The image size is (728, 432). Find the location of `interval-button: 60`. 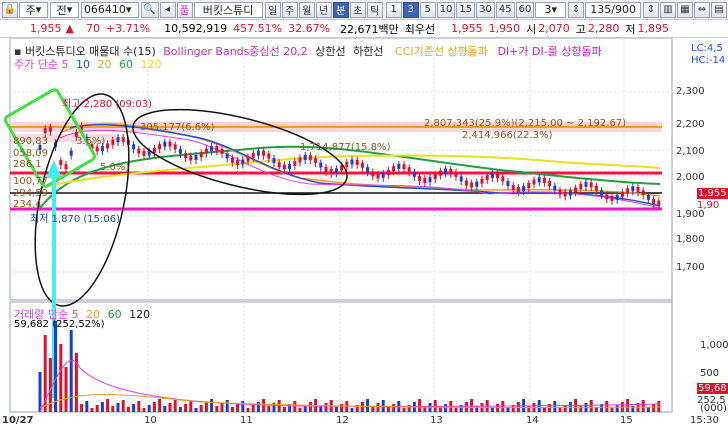

interval-button: 60 is located at coordinates (525, 9).